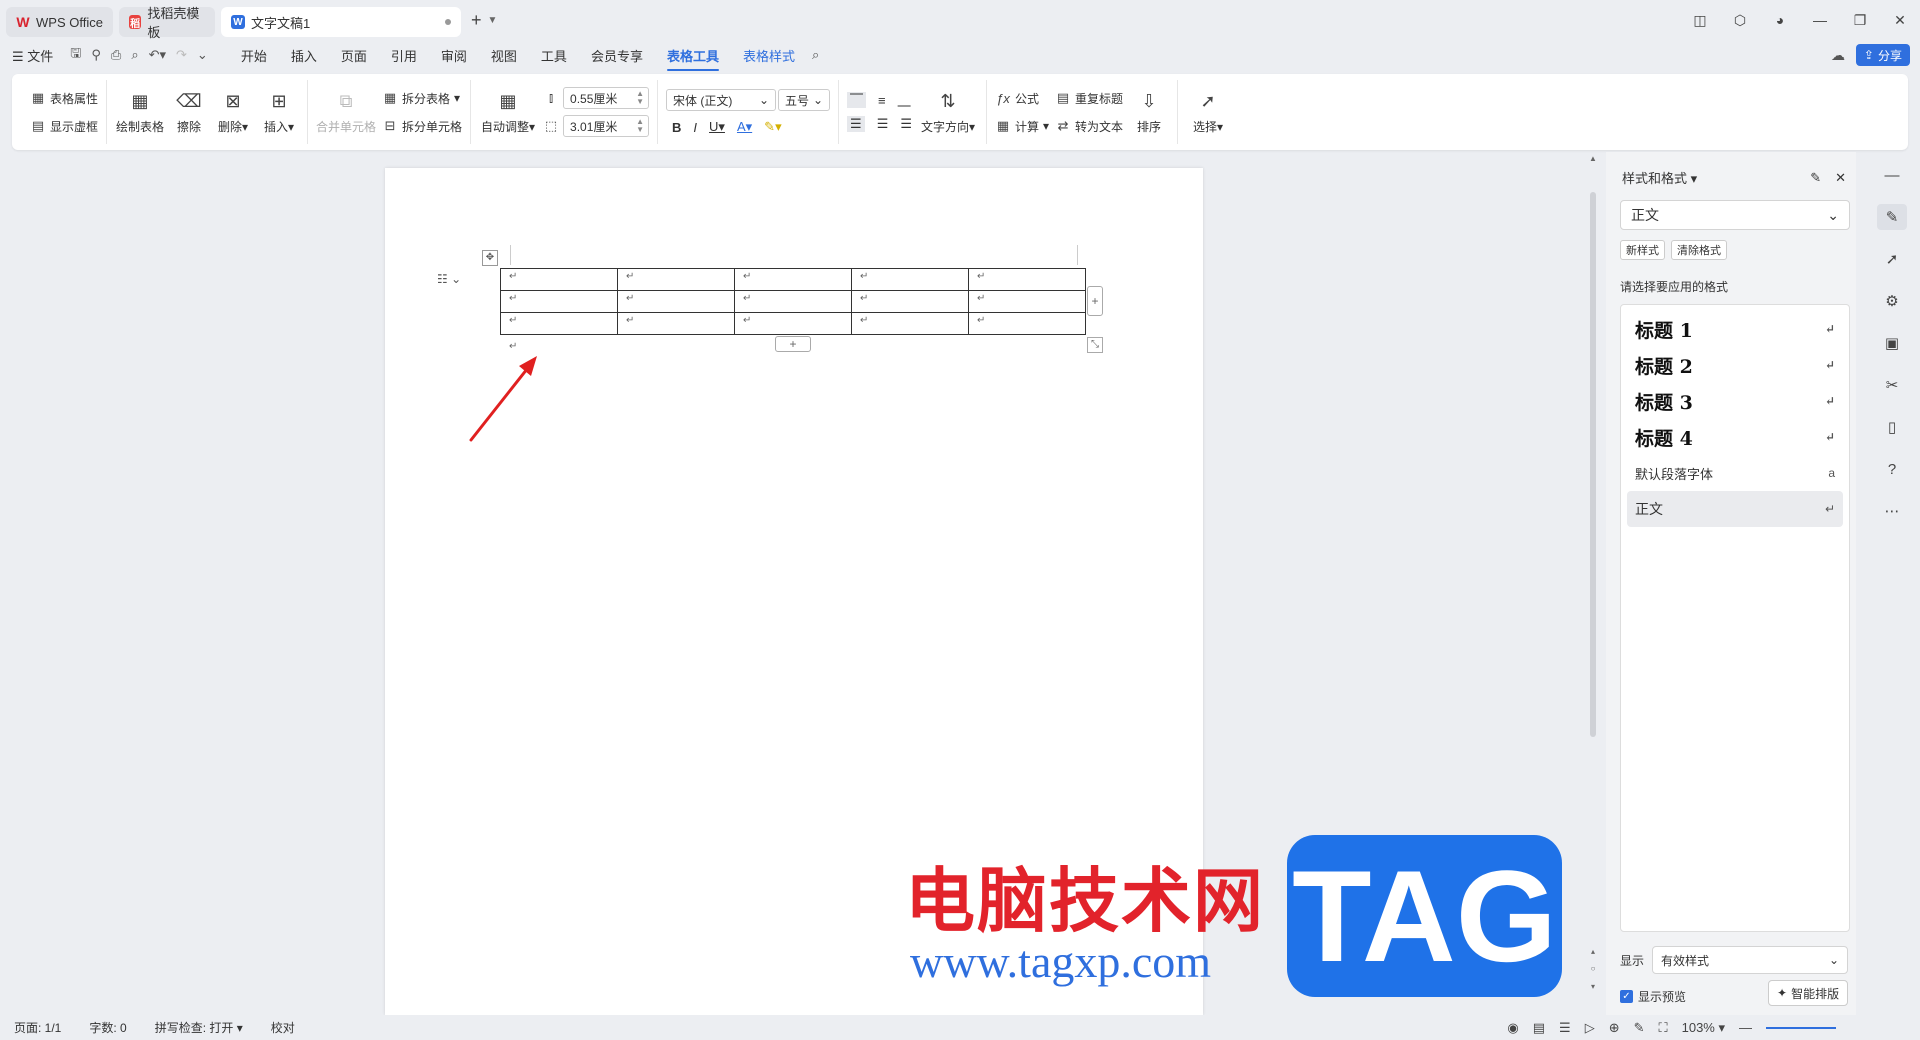 The height and width of the screenshot is (1040, 1920). I want to click on scroll-thumb, so click(1593, 464).